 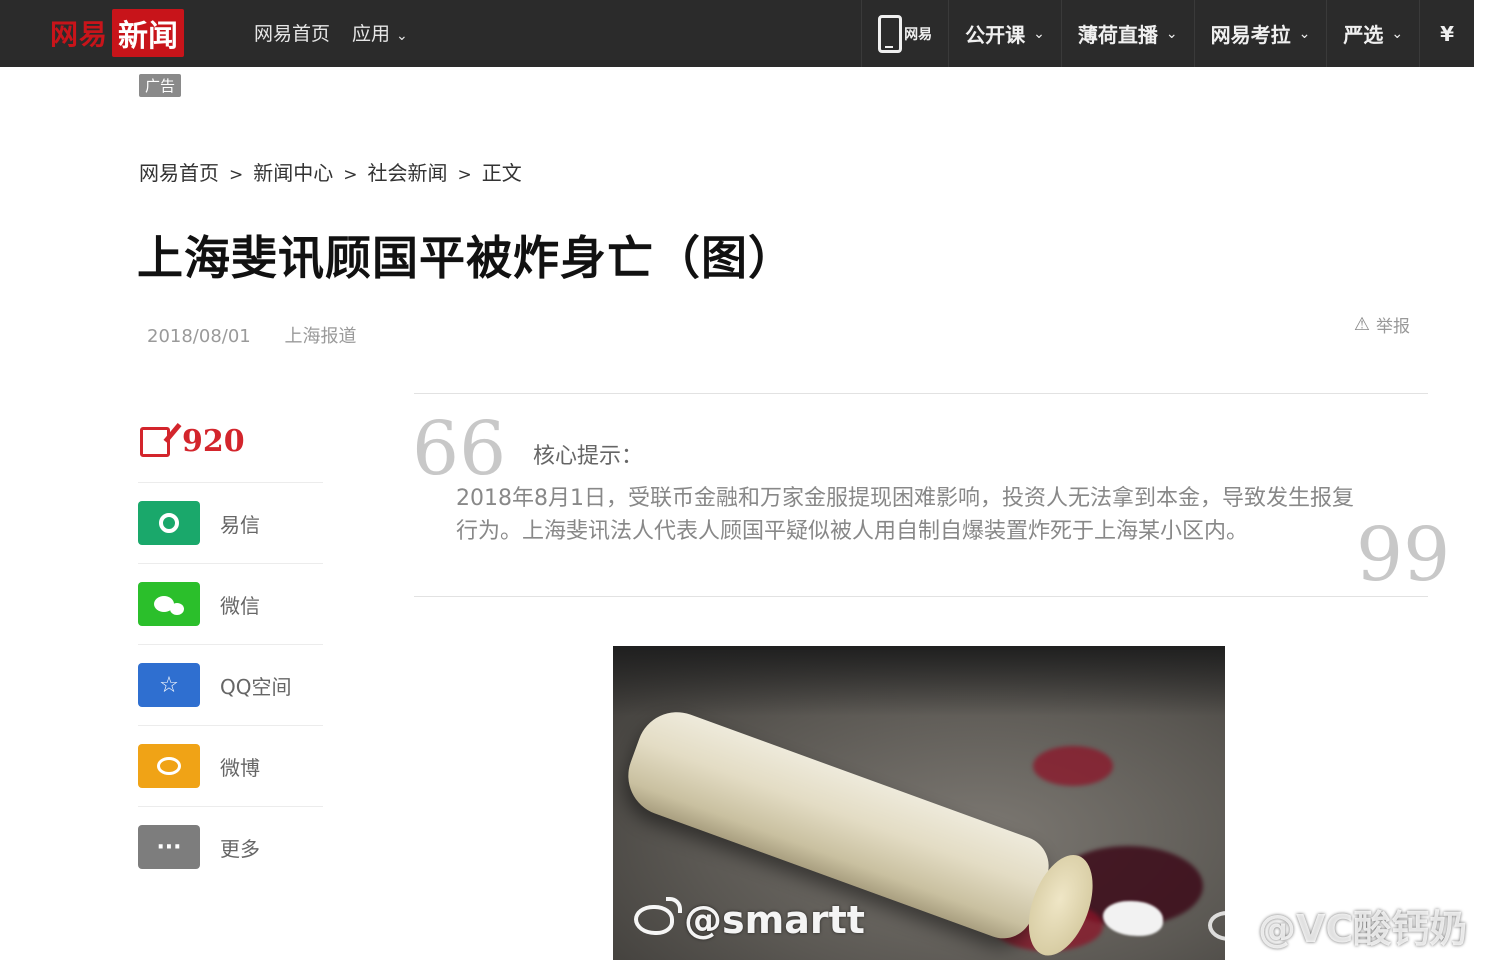 I want to click on qzone-star-icon: ☆, so click(x=169, y=685).